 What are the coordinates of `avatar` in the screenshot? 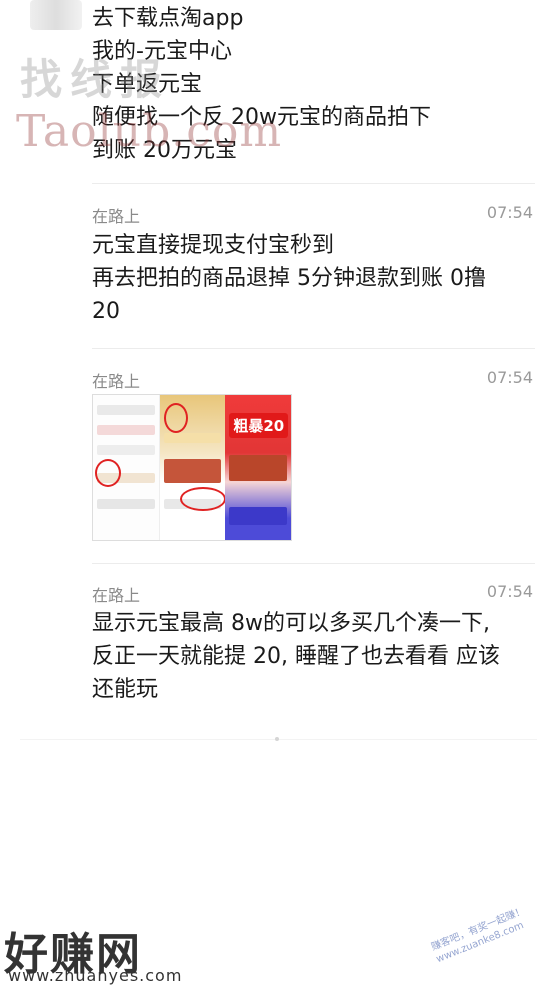 It's located at (56, 15).